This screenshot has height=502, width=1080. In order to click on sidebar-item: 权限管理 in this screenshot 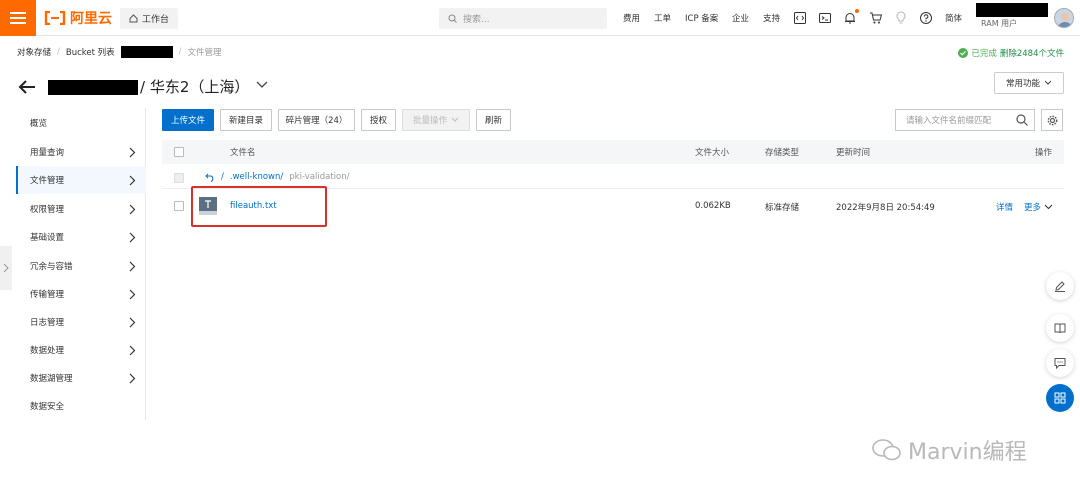, I will do `click(81, 209)`.